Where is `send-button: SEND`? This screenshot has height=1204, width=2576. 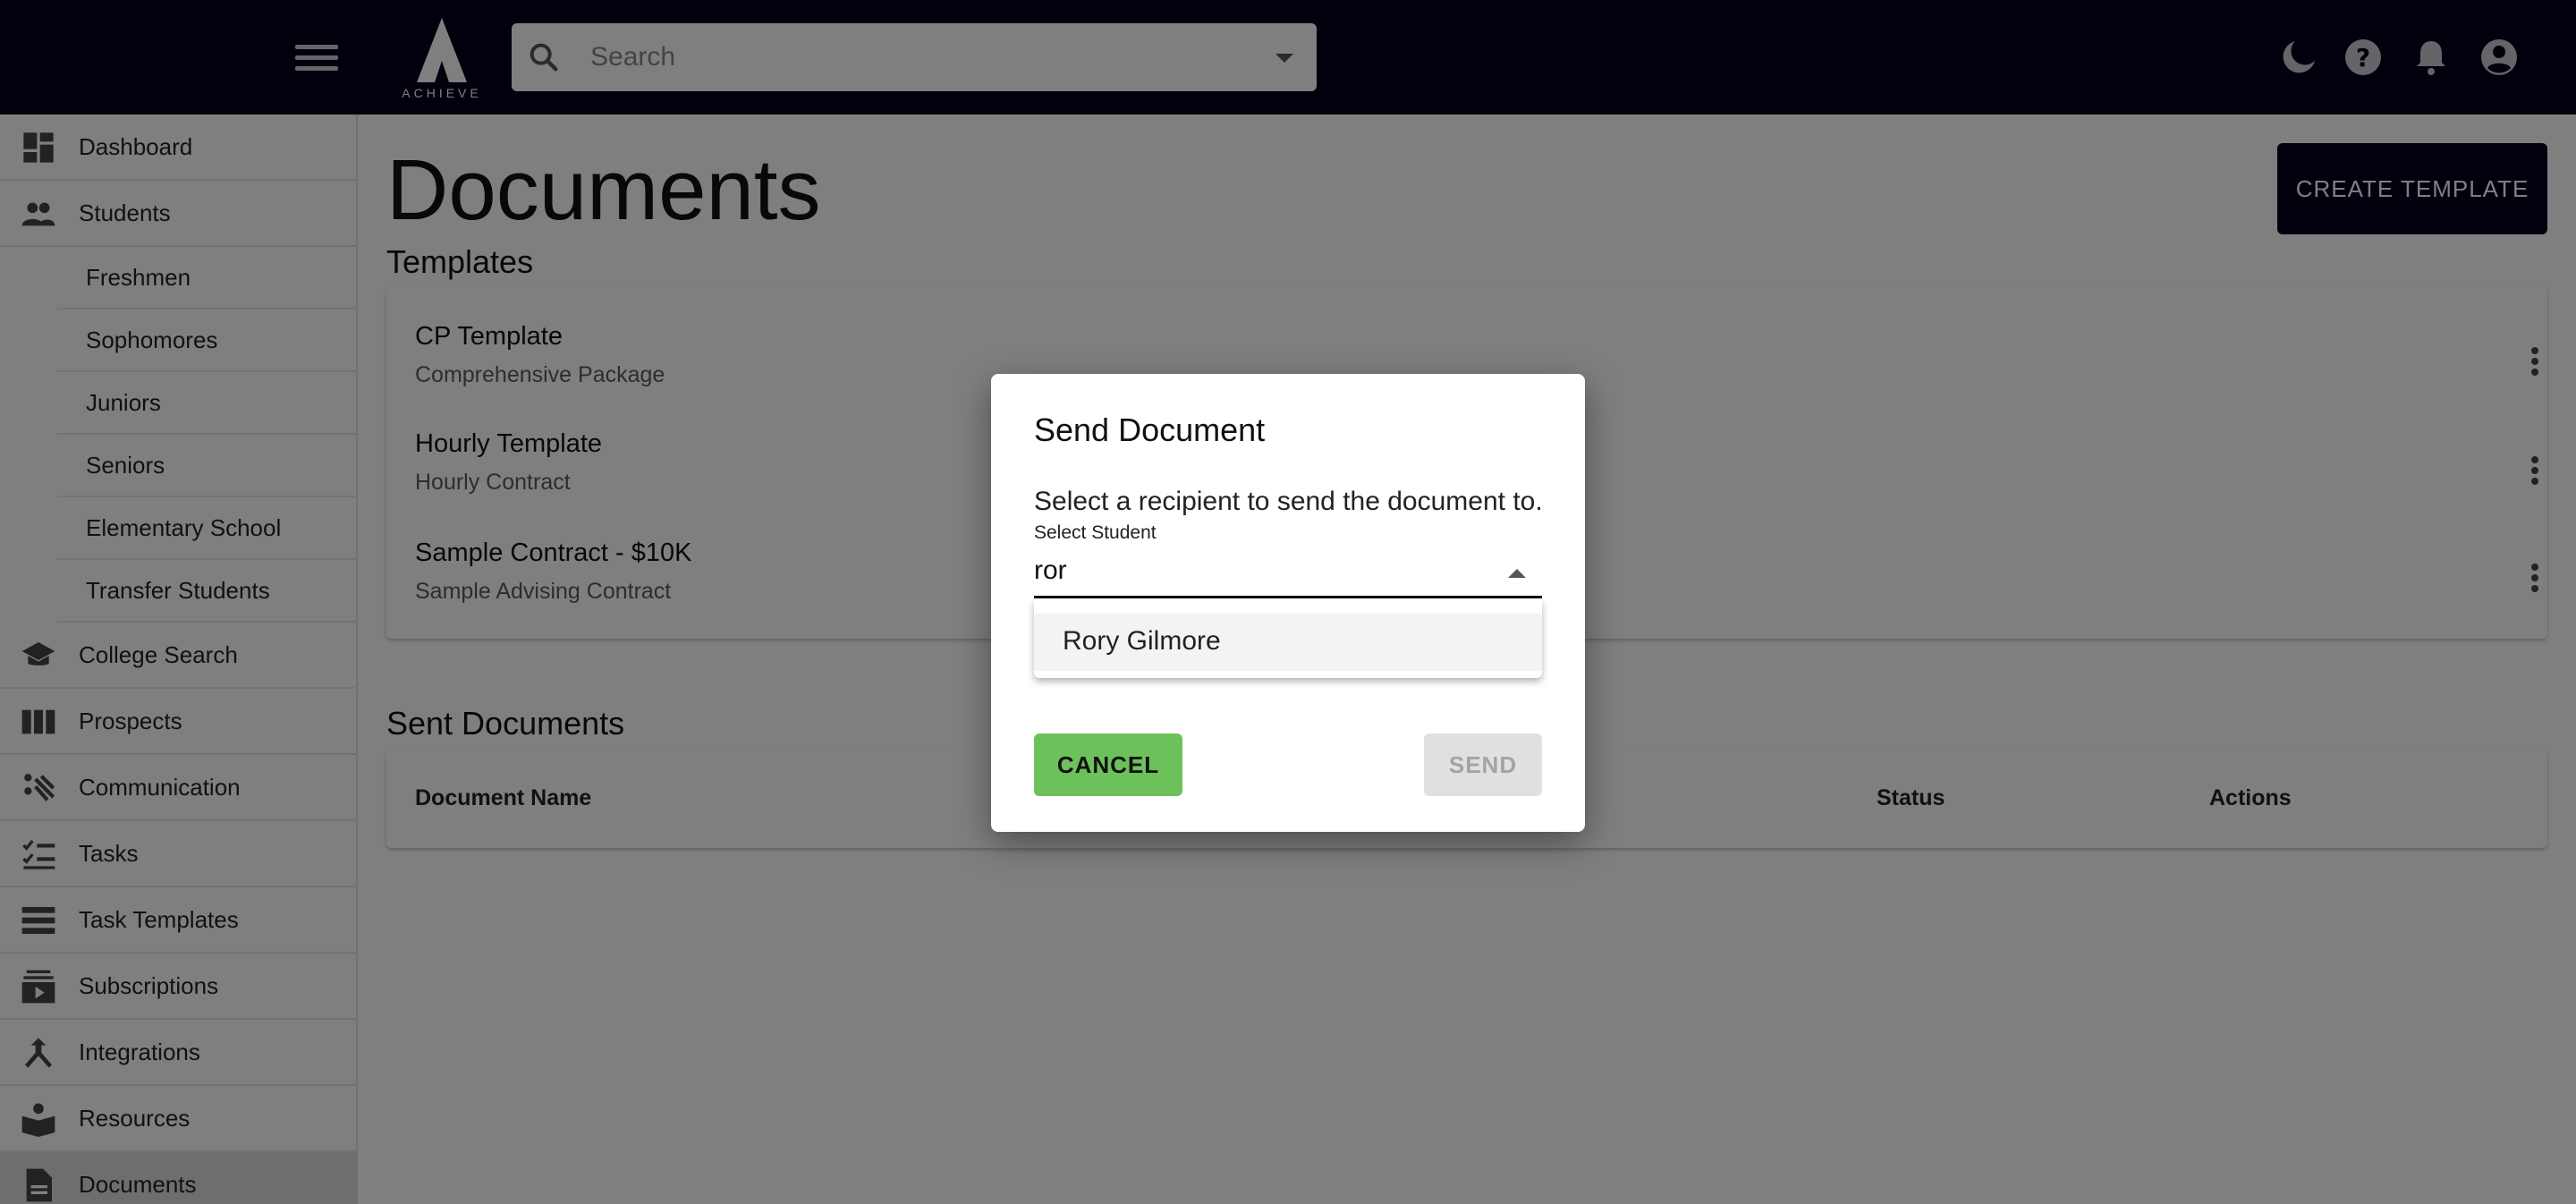 send-button: SEND is located at coordinates (1483, 764).